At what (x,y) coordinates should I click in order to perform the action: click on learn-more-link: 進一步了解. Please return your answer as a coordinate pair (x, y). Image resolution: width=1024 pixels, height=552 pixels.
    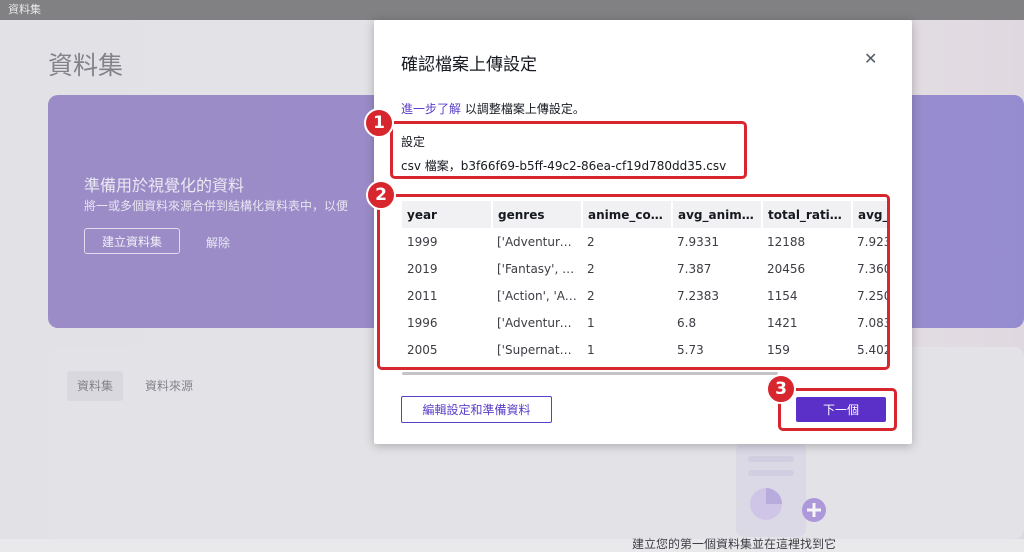
    Looking at the image, I should click on (431, 109).